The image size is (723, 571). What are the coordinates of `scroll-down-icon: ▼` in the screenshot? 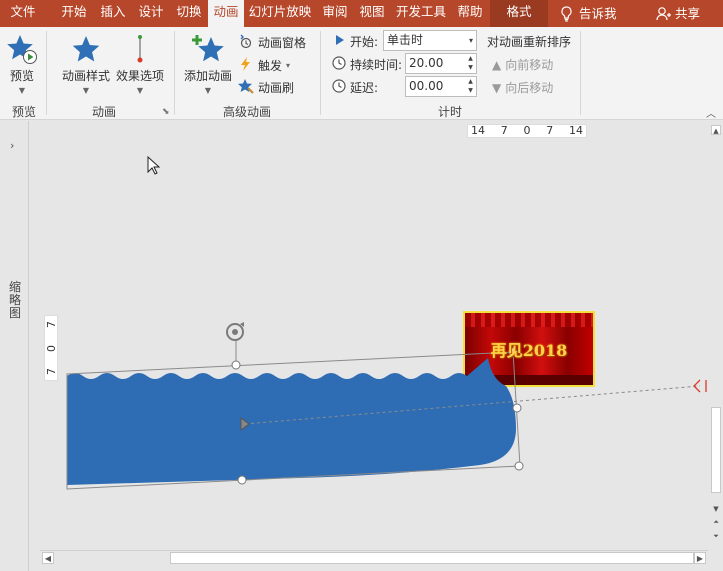 It's located at (716, 509).